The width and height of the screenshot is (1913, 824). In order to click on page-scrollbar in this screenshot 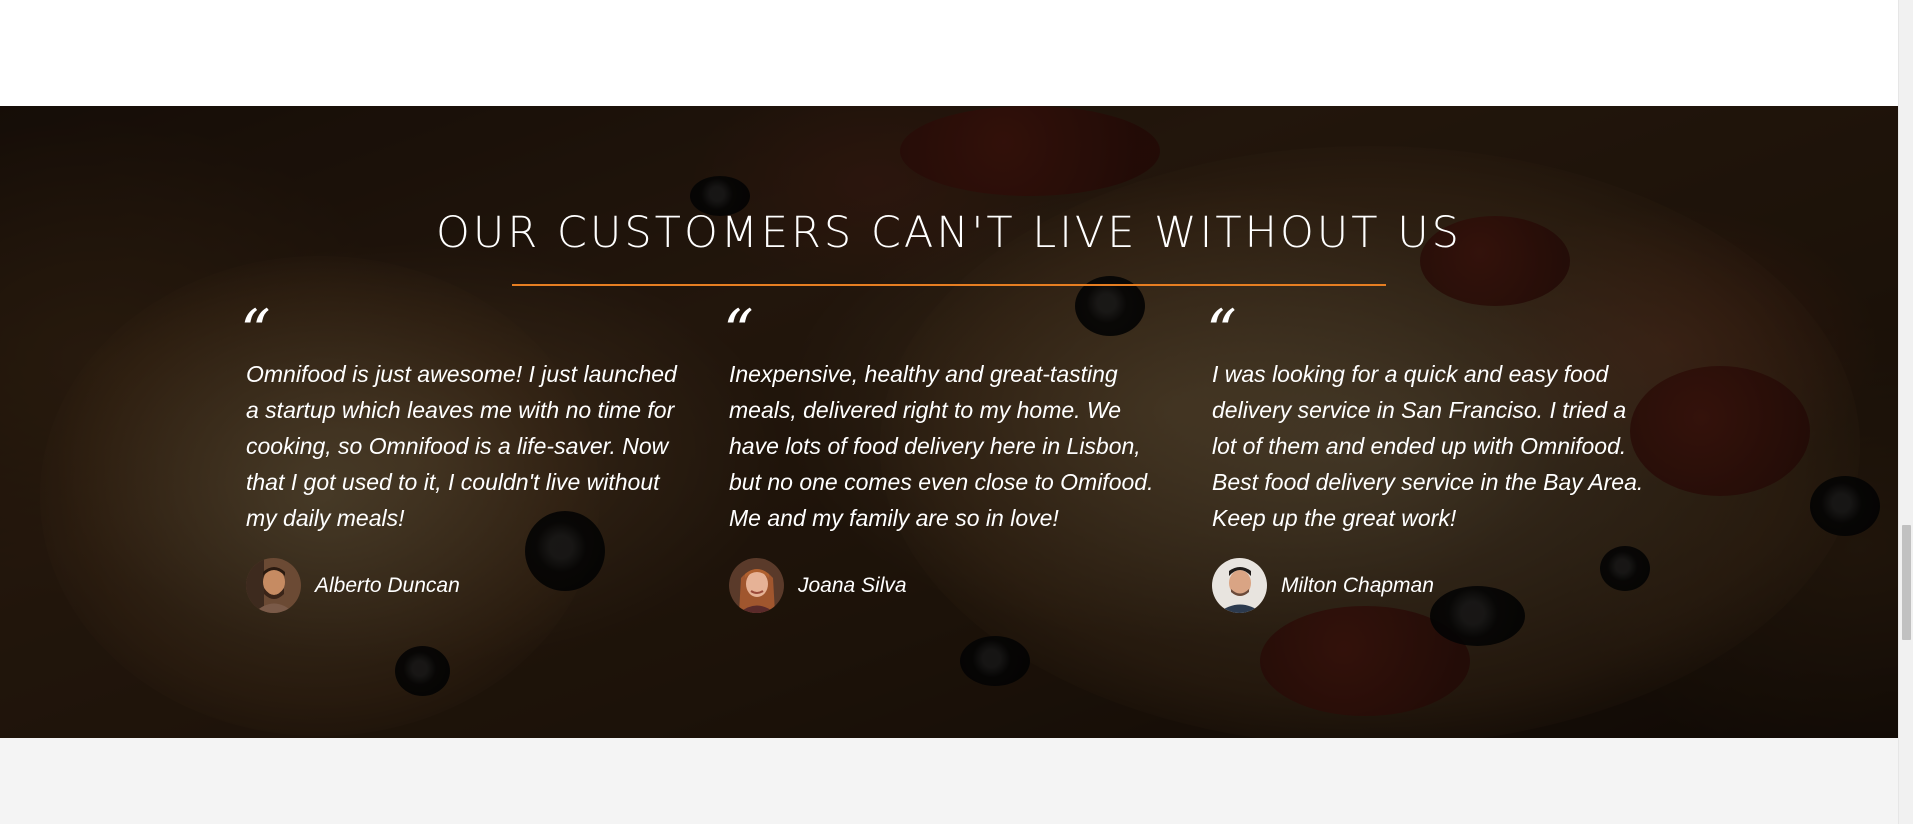, I will do `click(1905, 412)`.